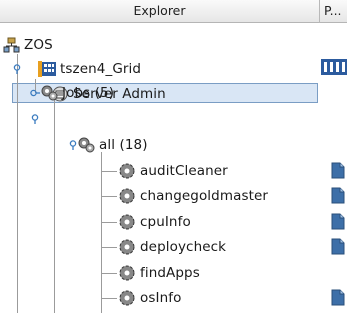  What do you see at coordinates (165, 222) in the screenshot?
I see `job-label: cpuInfo` at bounding box center [165, 222].